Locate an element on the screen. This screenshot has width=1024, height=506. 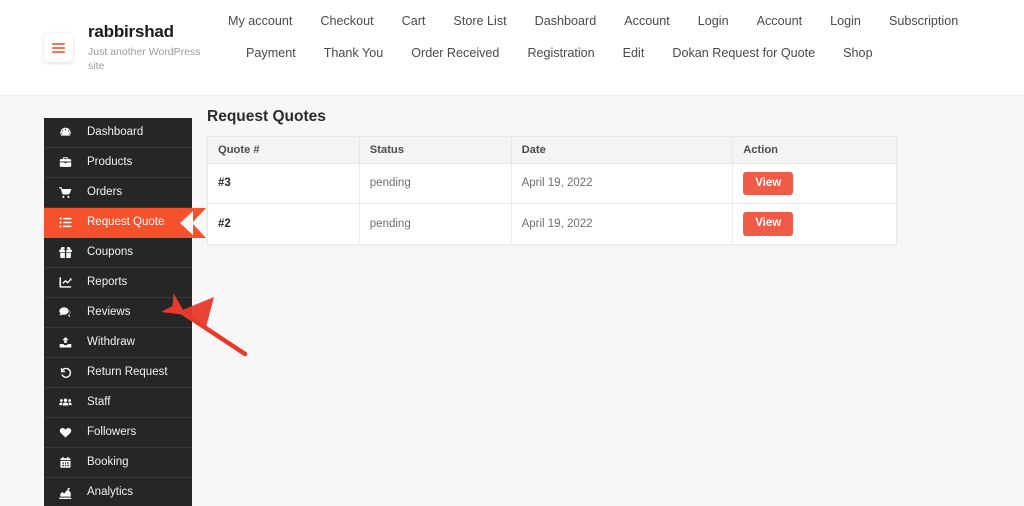
sidebar-item-booking: Booking is located at coordinates (118, 463).